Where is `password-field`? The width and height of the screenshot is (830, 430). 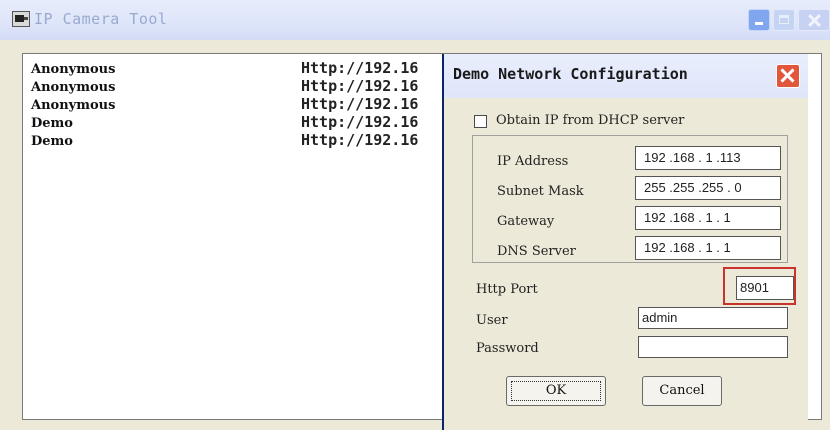 password-field is located at coordinates (713, 347).